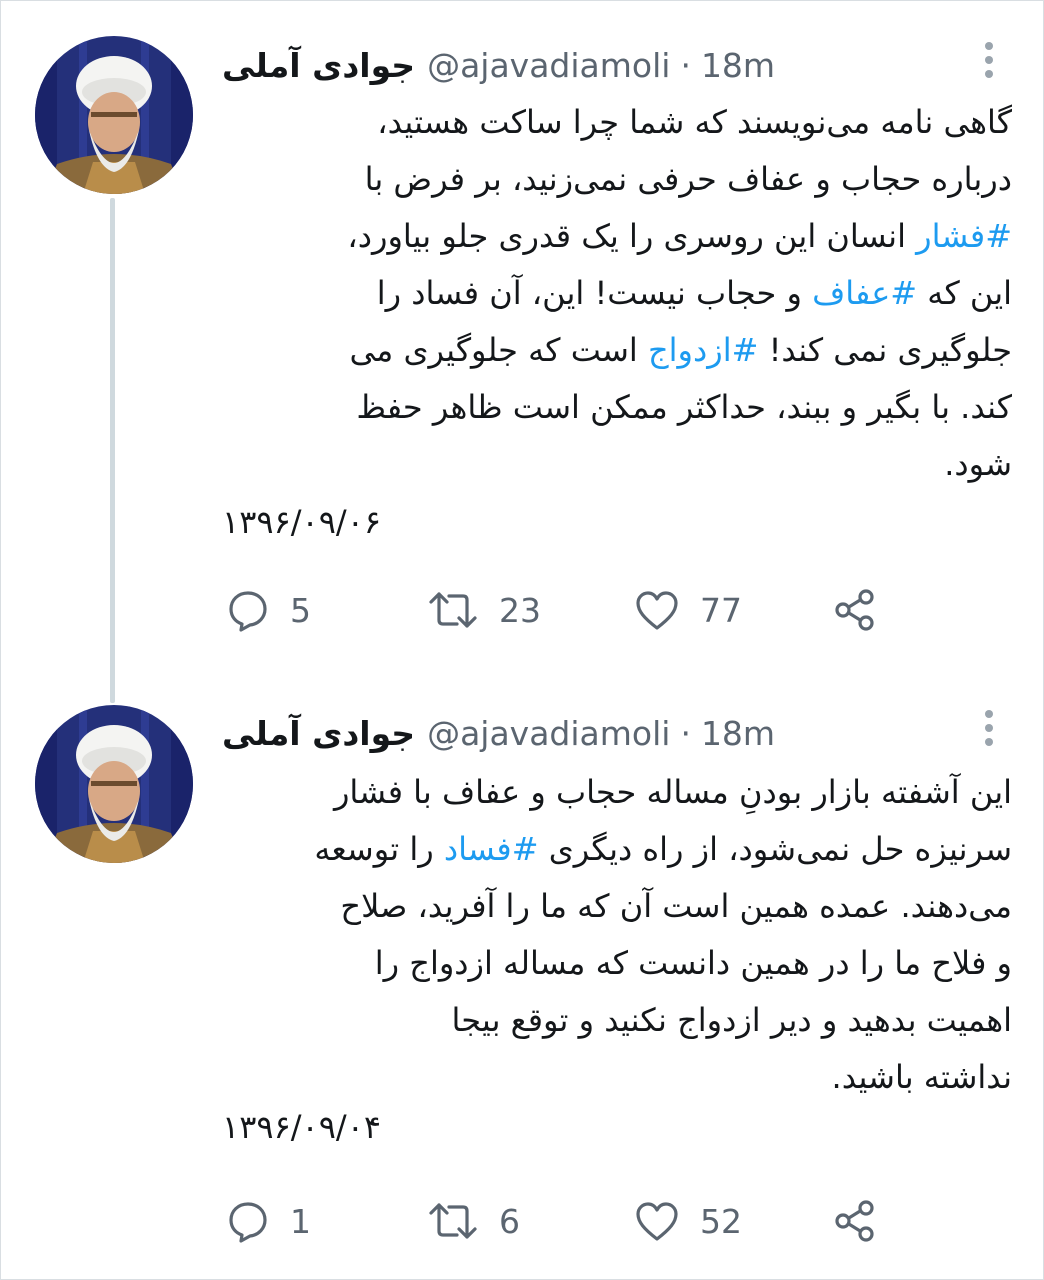  What do you see at coordinates (864, 293) in the screenshot?
I see `hashtag-link: #عفاف` at bounding box center [864, 293].